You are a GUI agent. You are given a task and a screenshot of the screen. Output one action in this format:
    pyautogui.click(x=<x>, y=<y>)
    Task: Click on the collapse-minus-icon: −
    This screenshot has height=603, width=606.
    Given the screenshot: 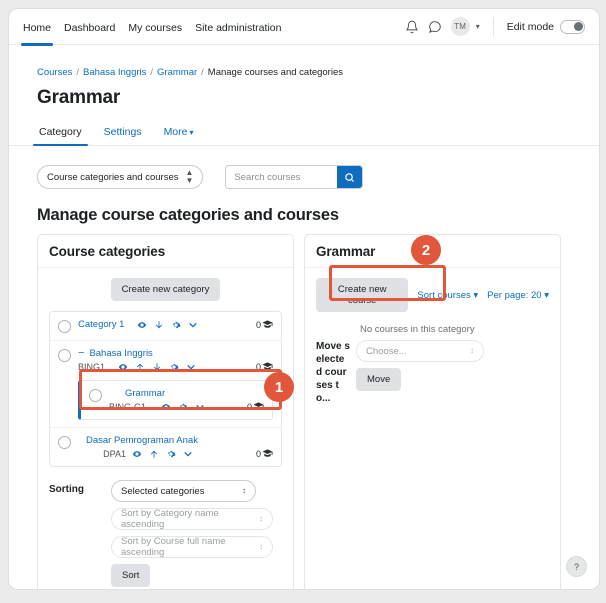 What is the action you would take?
    pyautogui.click(x=81, y=353)
    